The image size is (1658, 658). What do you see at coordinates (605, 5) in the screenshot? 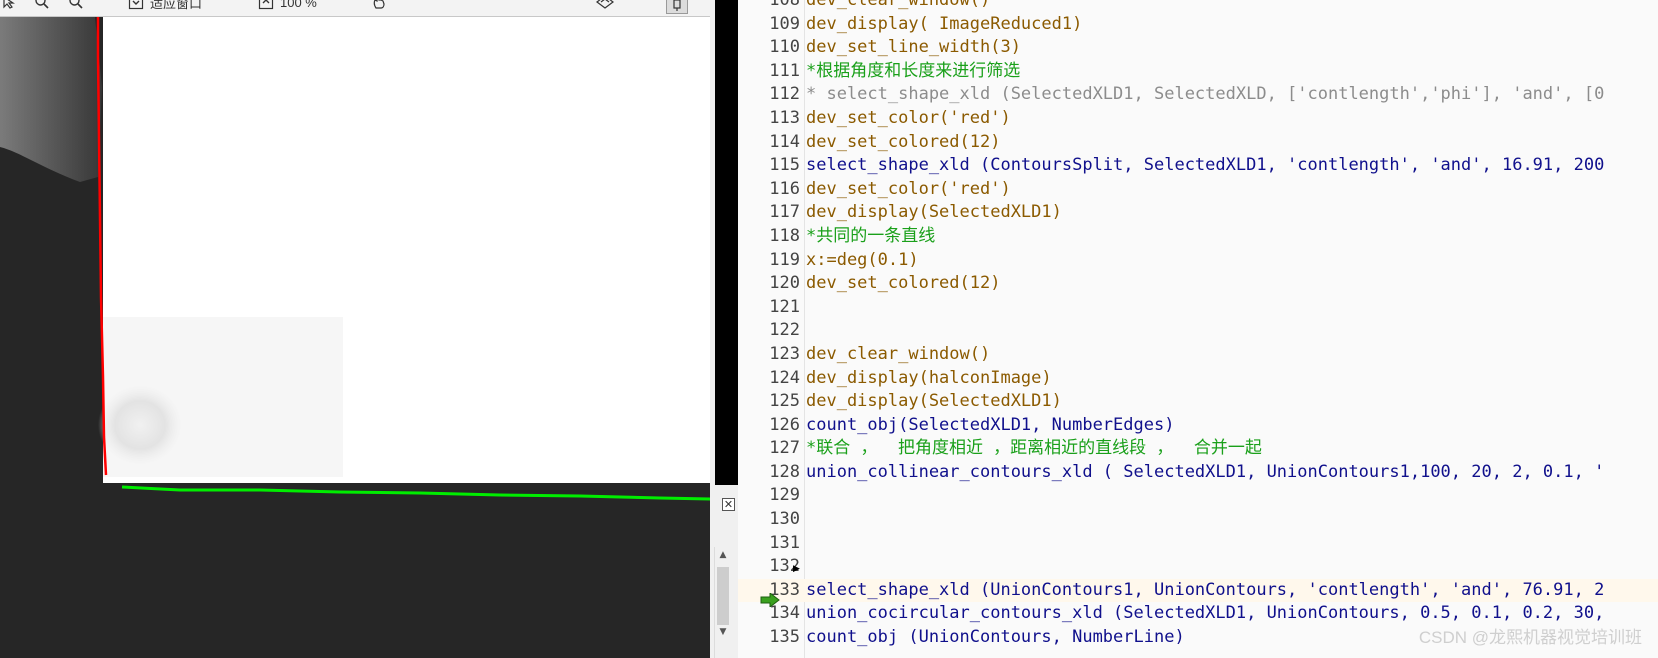
I see `settings-icon` at bounding box center [605, 5].